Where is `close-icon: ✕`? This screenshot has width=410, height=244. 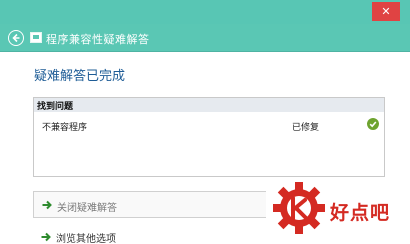
close-icon: ✕ is located at coordinates (386, 11).